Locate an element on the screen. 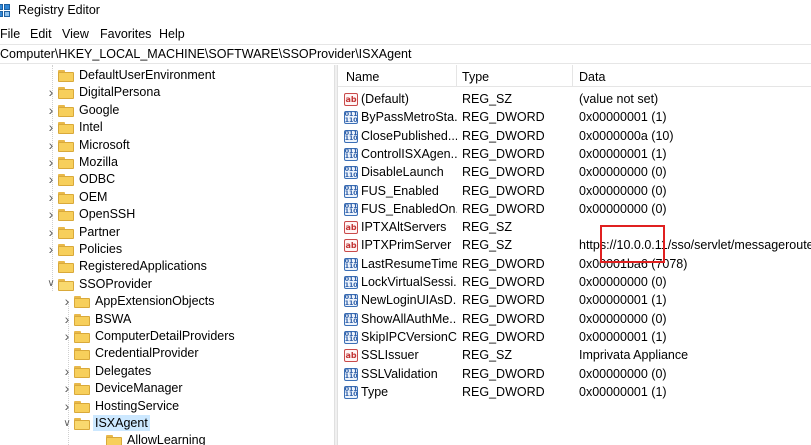  tree-node-label: Mozilla is located at coordinates (98, 162).